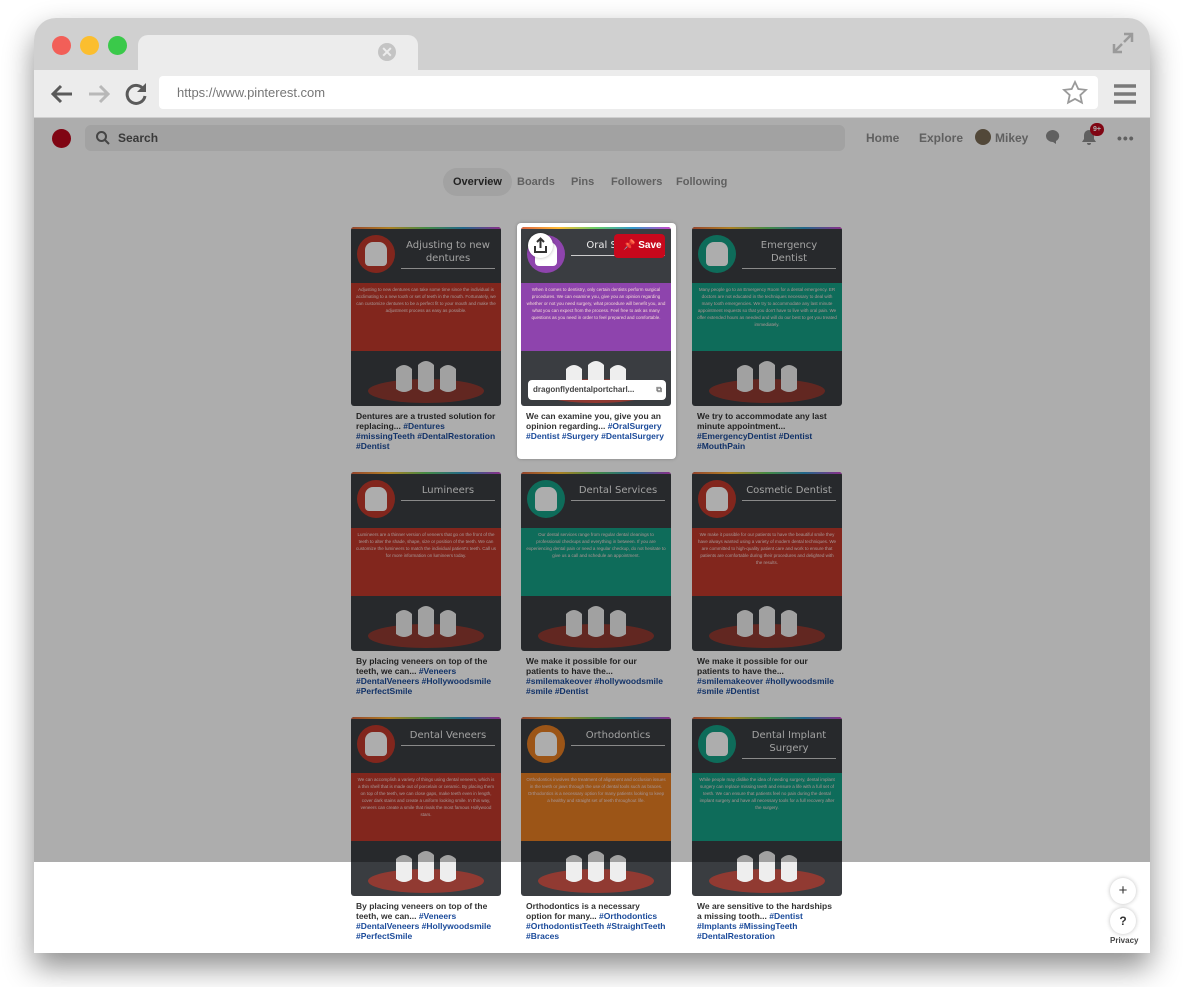  Describe the element at coordinates (582, 182) in the screenshot. I see `tab-pins: Pins` at that location.